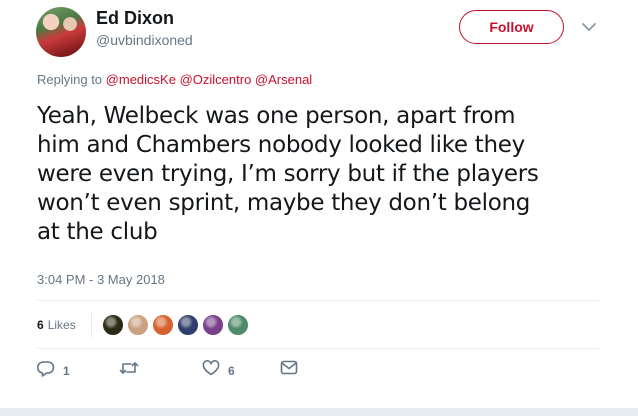  What do you see at coordinates (61, 32) in the screenshot?
I see `avatar` at bounding box center [61, 32].